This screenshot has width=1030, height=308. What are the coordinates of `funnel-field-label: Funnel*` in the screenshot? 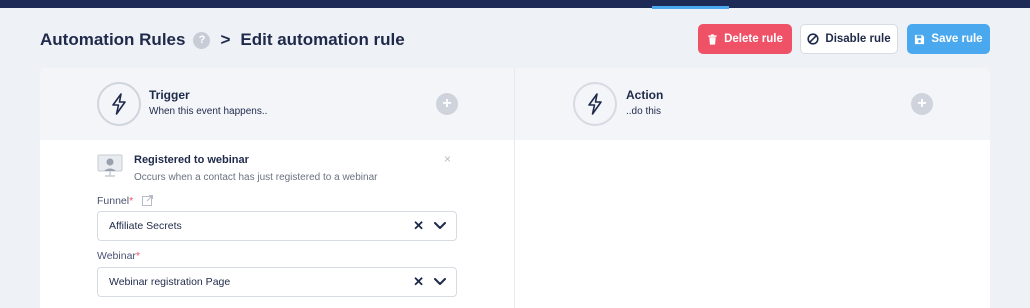 It's located at (125, 201).